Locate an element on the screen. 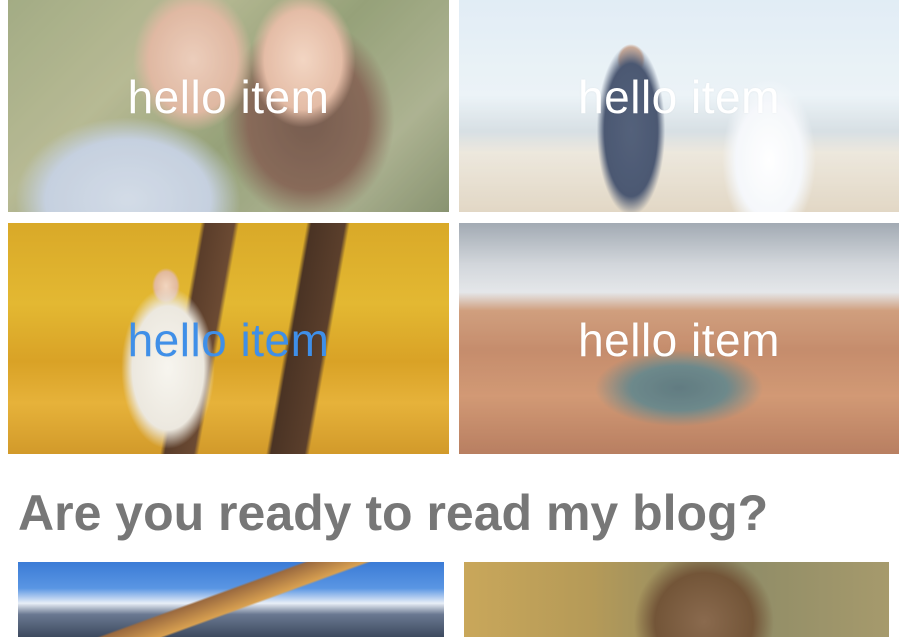  gallery-item-caption-hovered: hello item is located at coordinates (228, 340).